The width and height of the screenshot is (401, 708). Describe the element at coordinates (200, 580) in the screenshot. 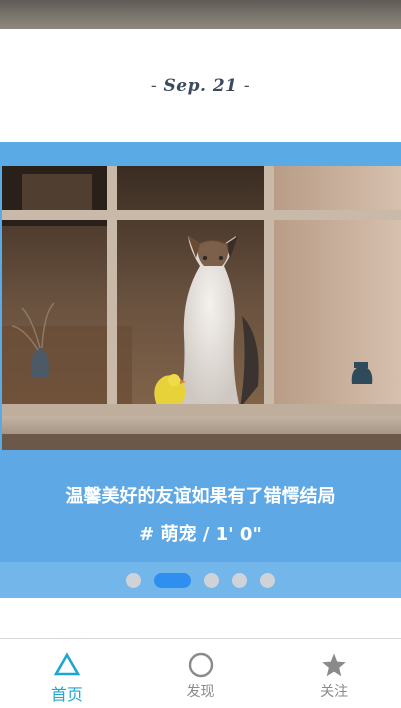

I see `carousel-indicator` at that location.